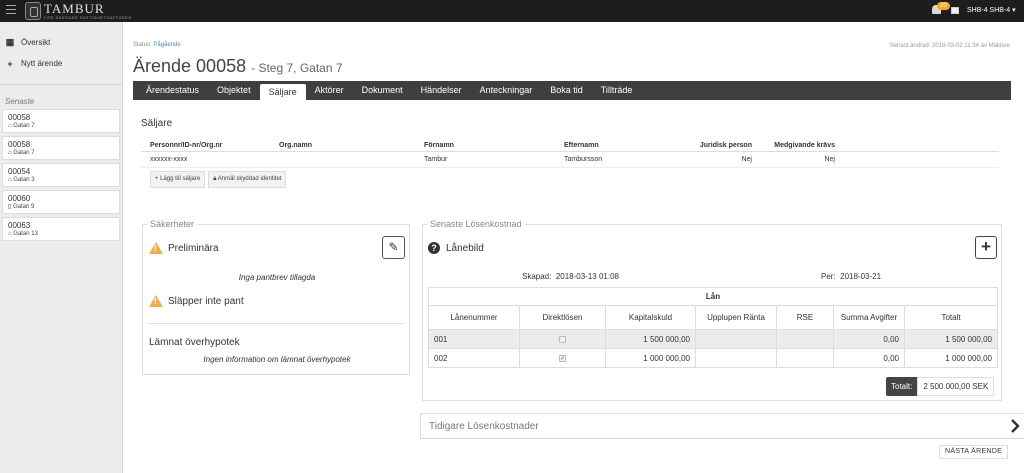  I want to click on preliminary-heading: Preliminära, so click(193, 248).